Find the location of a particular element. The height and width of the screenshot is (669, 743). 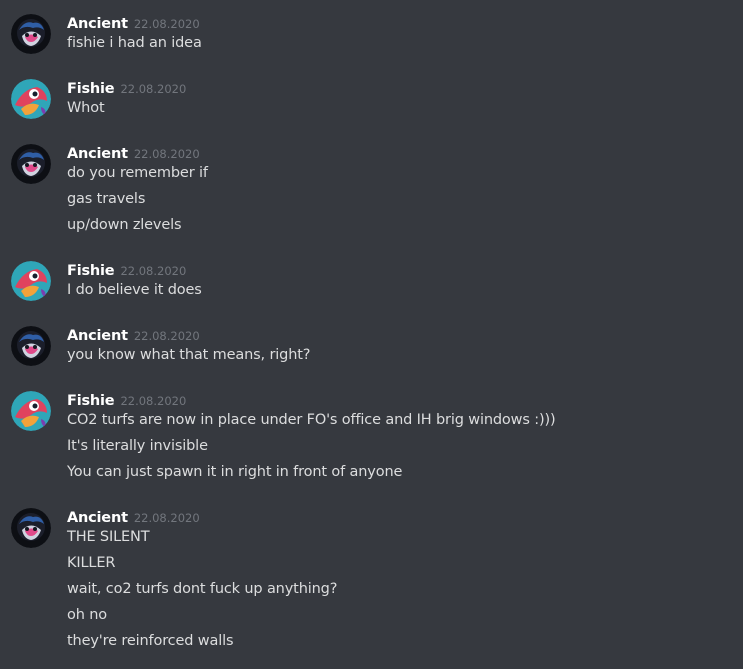

message-text: they're reinforced walls is located at coordinates (150, 641).